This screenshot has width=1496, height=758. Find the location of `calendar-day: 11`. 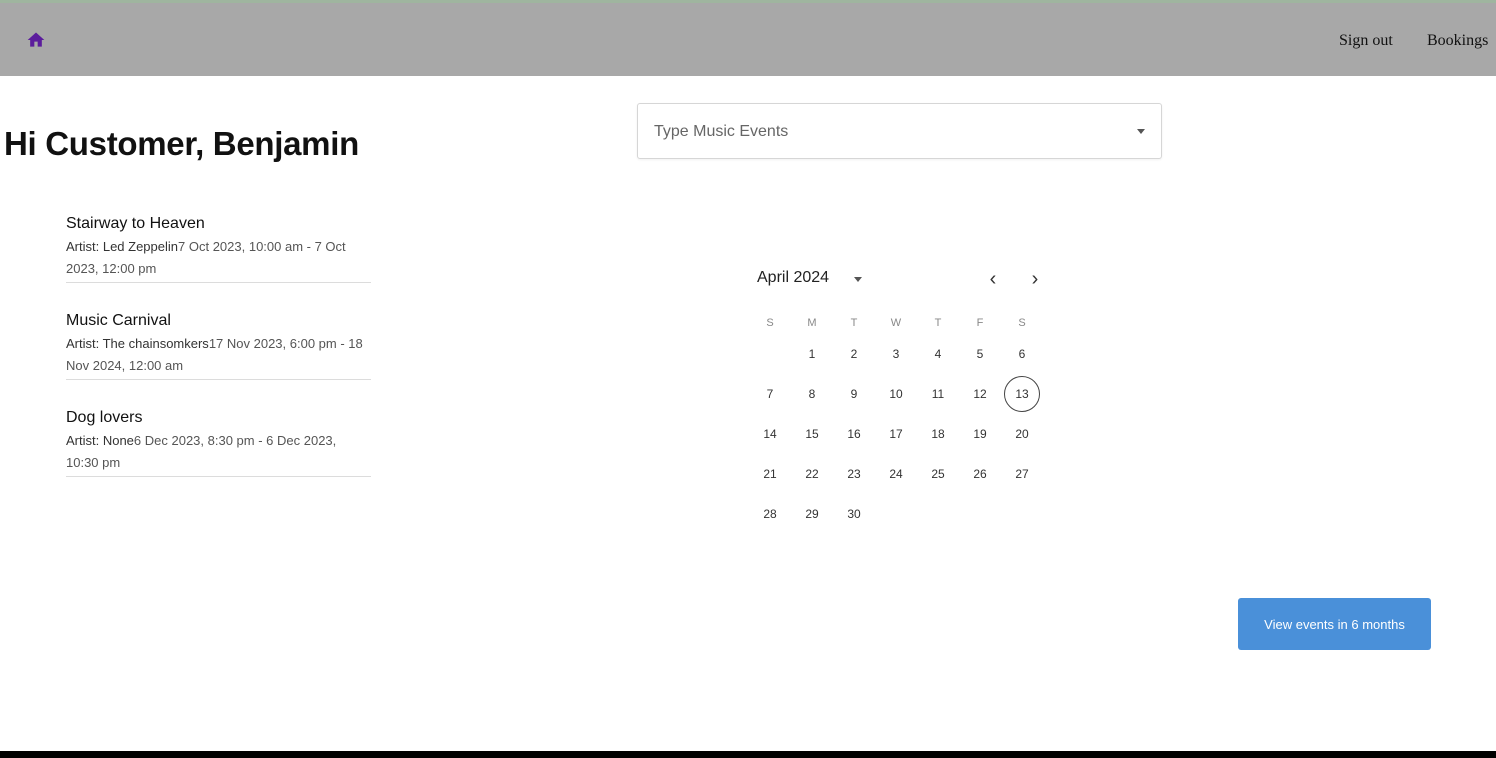

calendar-day: 11 is located at coordinates (938, 394).